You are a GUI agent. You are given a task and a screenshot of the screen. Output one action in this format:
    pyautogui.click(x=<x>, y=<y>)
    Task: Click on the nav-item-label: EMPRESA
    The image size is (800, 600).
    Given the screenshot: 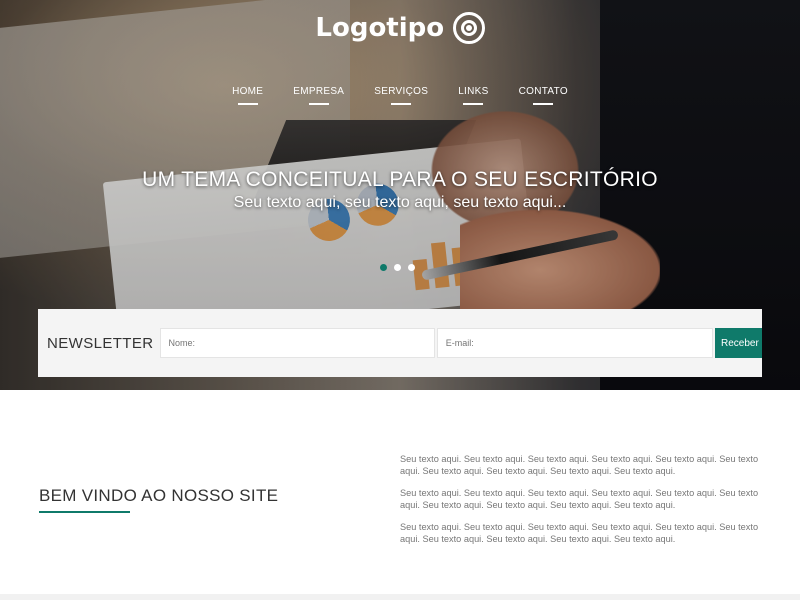 What is the action you would take?
    pyautogui.click(x=319, y=91)
    